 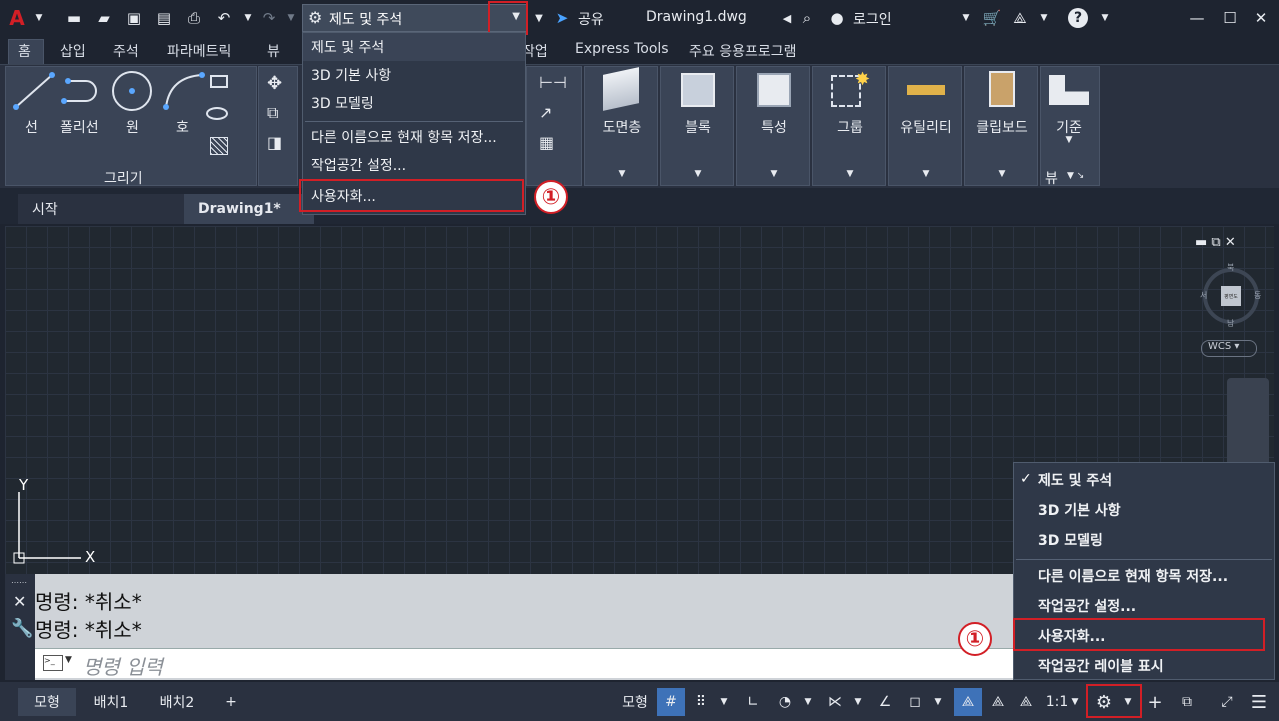 I want to click on model-space-button: 모형, so click(x=635, y=702).